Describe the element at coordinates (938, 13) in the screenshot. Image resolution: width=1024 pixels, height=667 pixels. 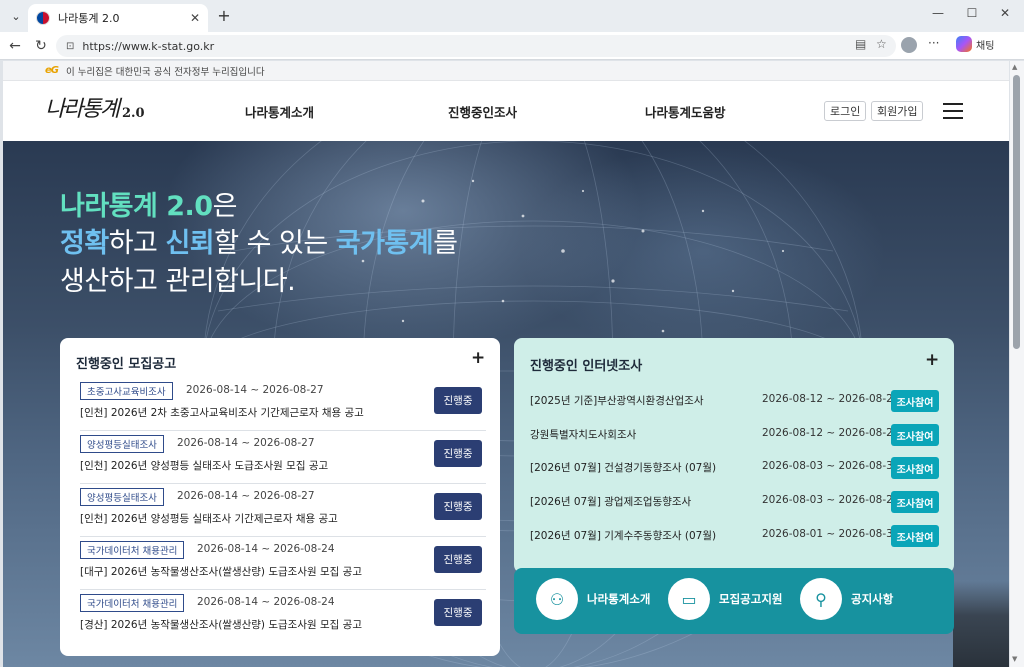
I see `minimize-icon: —` at that location.